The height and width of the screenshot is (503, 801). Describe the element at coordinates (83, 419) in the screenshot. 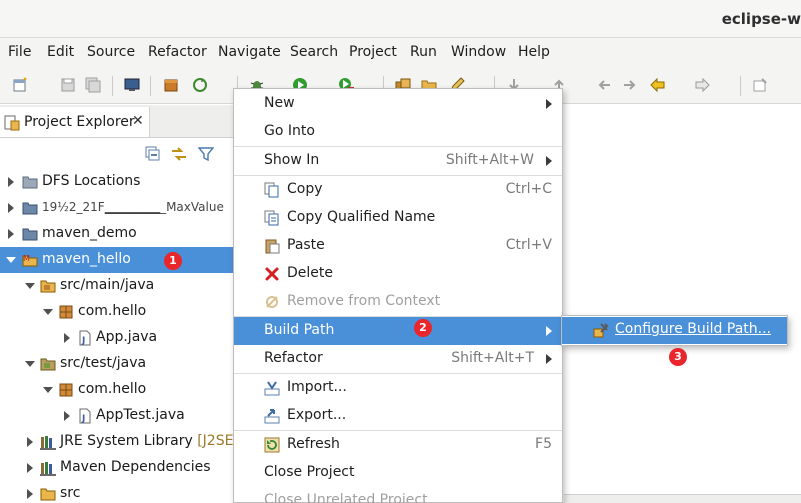

I see `svg-text: J` at that location.